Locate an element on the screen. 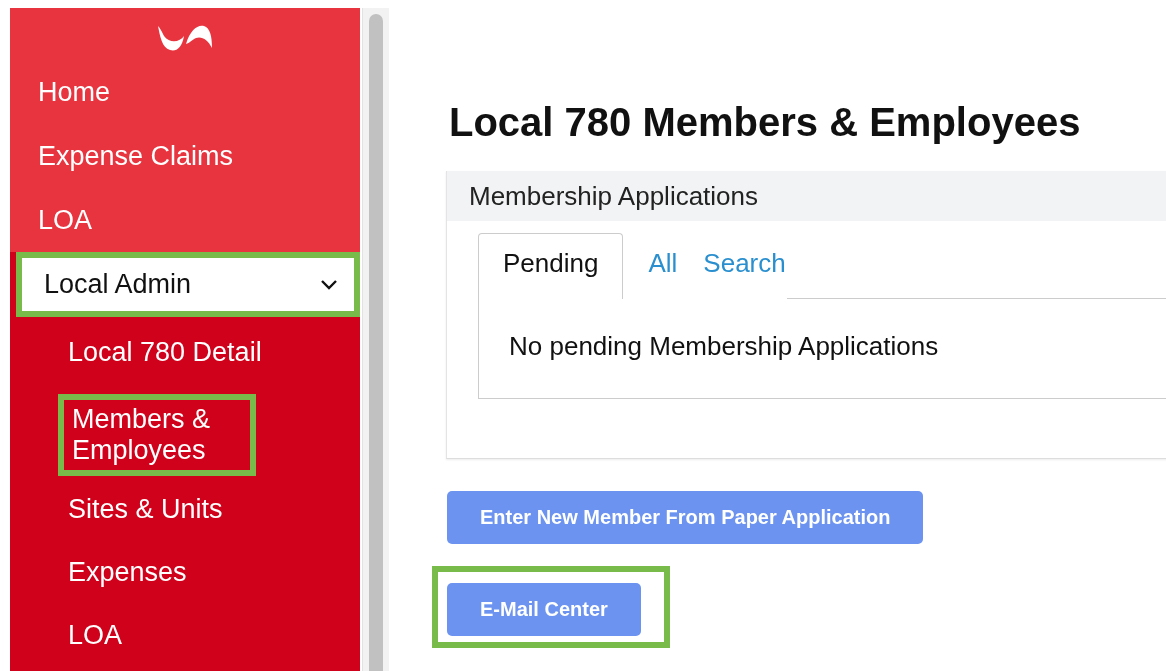  chevron-down-icon is located at coordinates (329, 284).